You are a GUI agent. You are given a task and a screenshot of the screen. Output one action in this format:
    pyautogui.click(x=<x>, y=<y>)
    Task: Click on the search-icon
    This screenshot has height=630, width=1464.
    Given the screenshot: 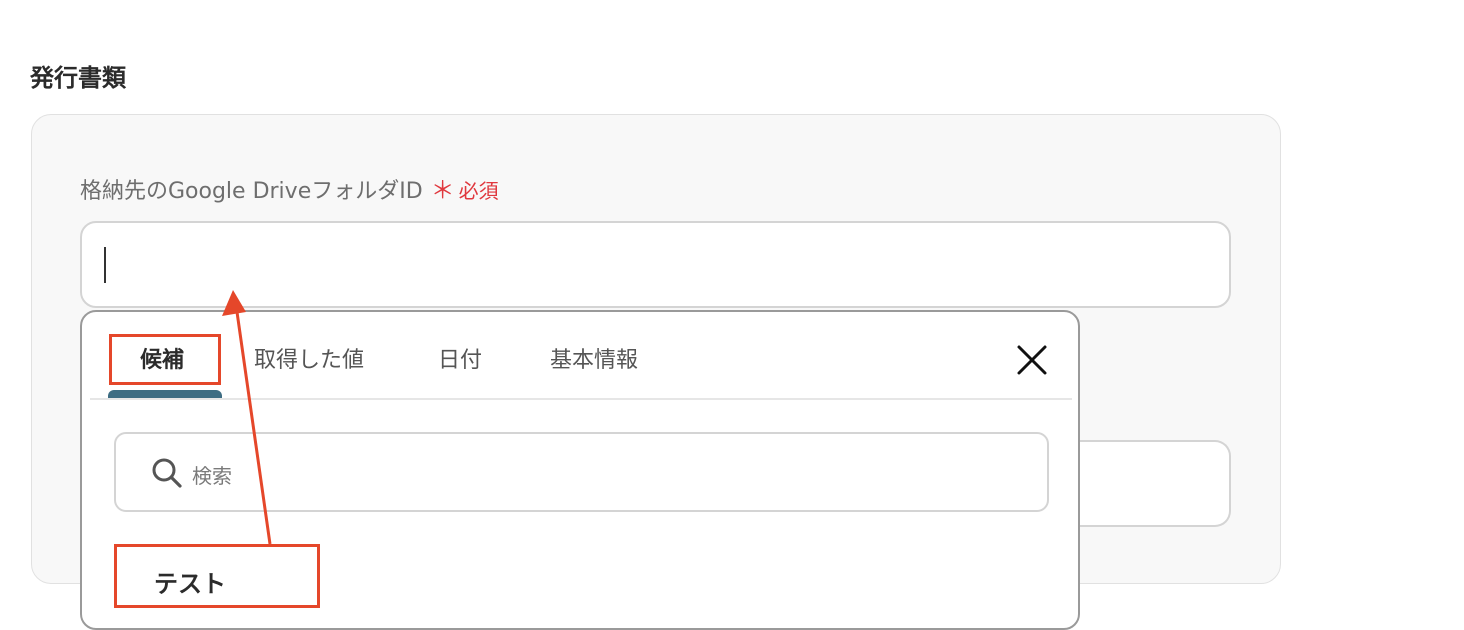 What is the action you would take?
    pyautogui.click(x=167, y=473)
    